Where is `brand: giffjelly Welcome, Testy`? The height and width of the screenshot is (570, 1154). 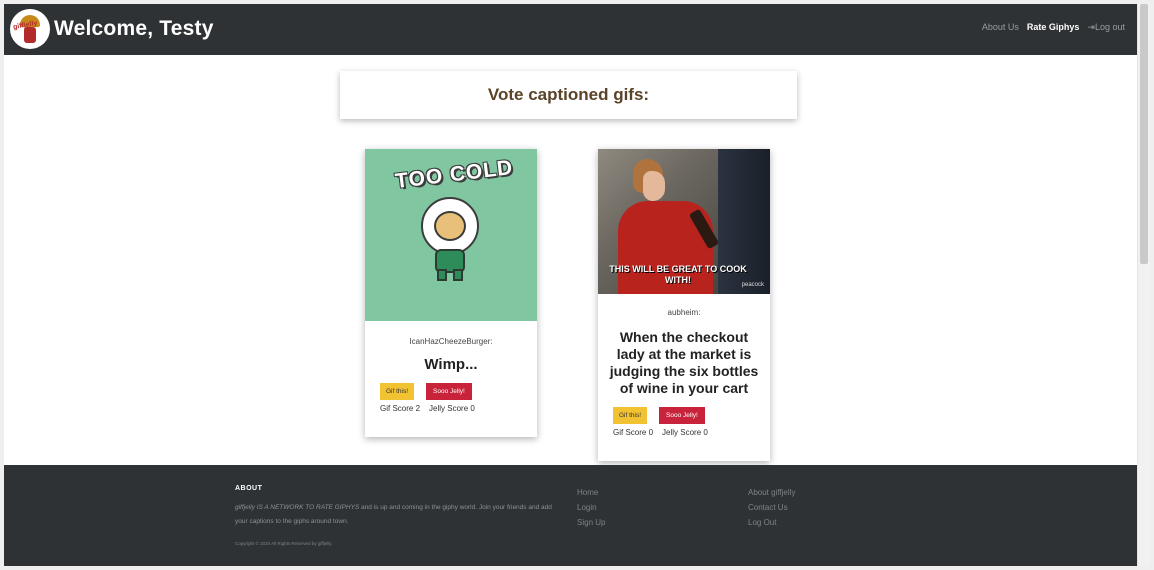
brand: giffjelly Welcome, Testy is located at coordinates (112, 29).